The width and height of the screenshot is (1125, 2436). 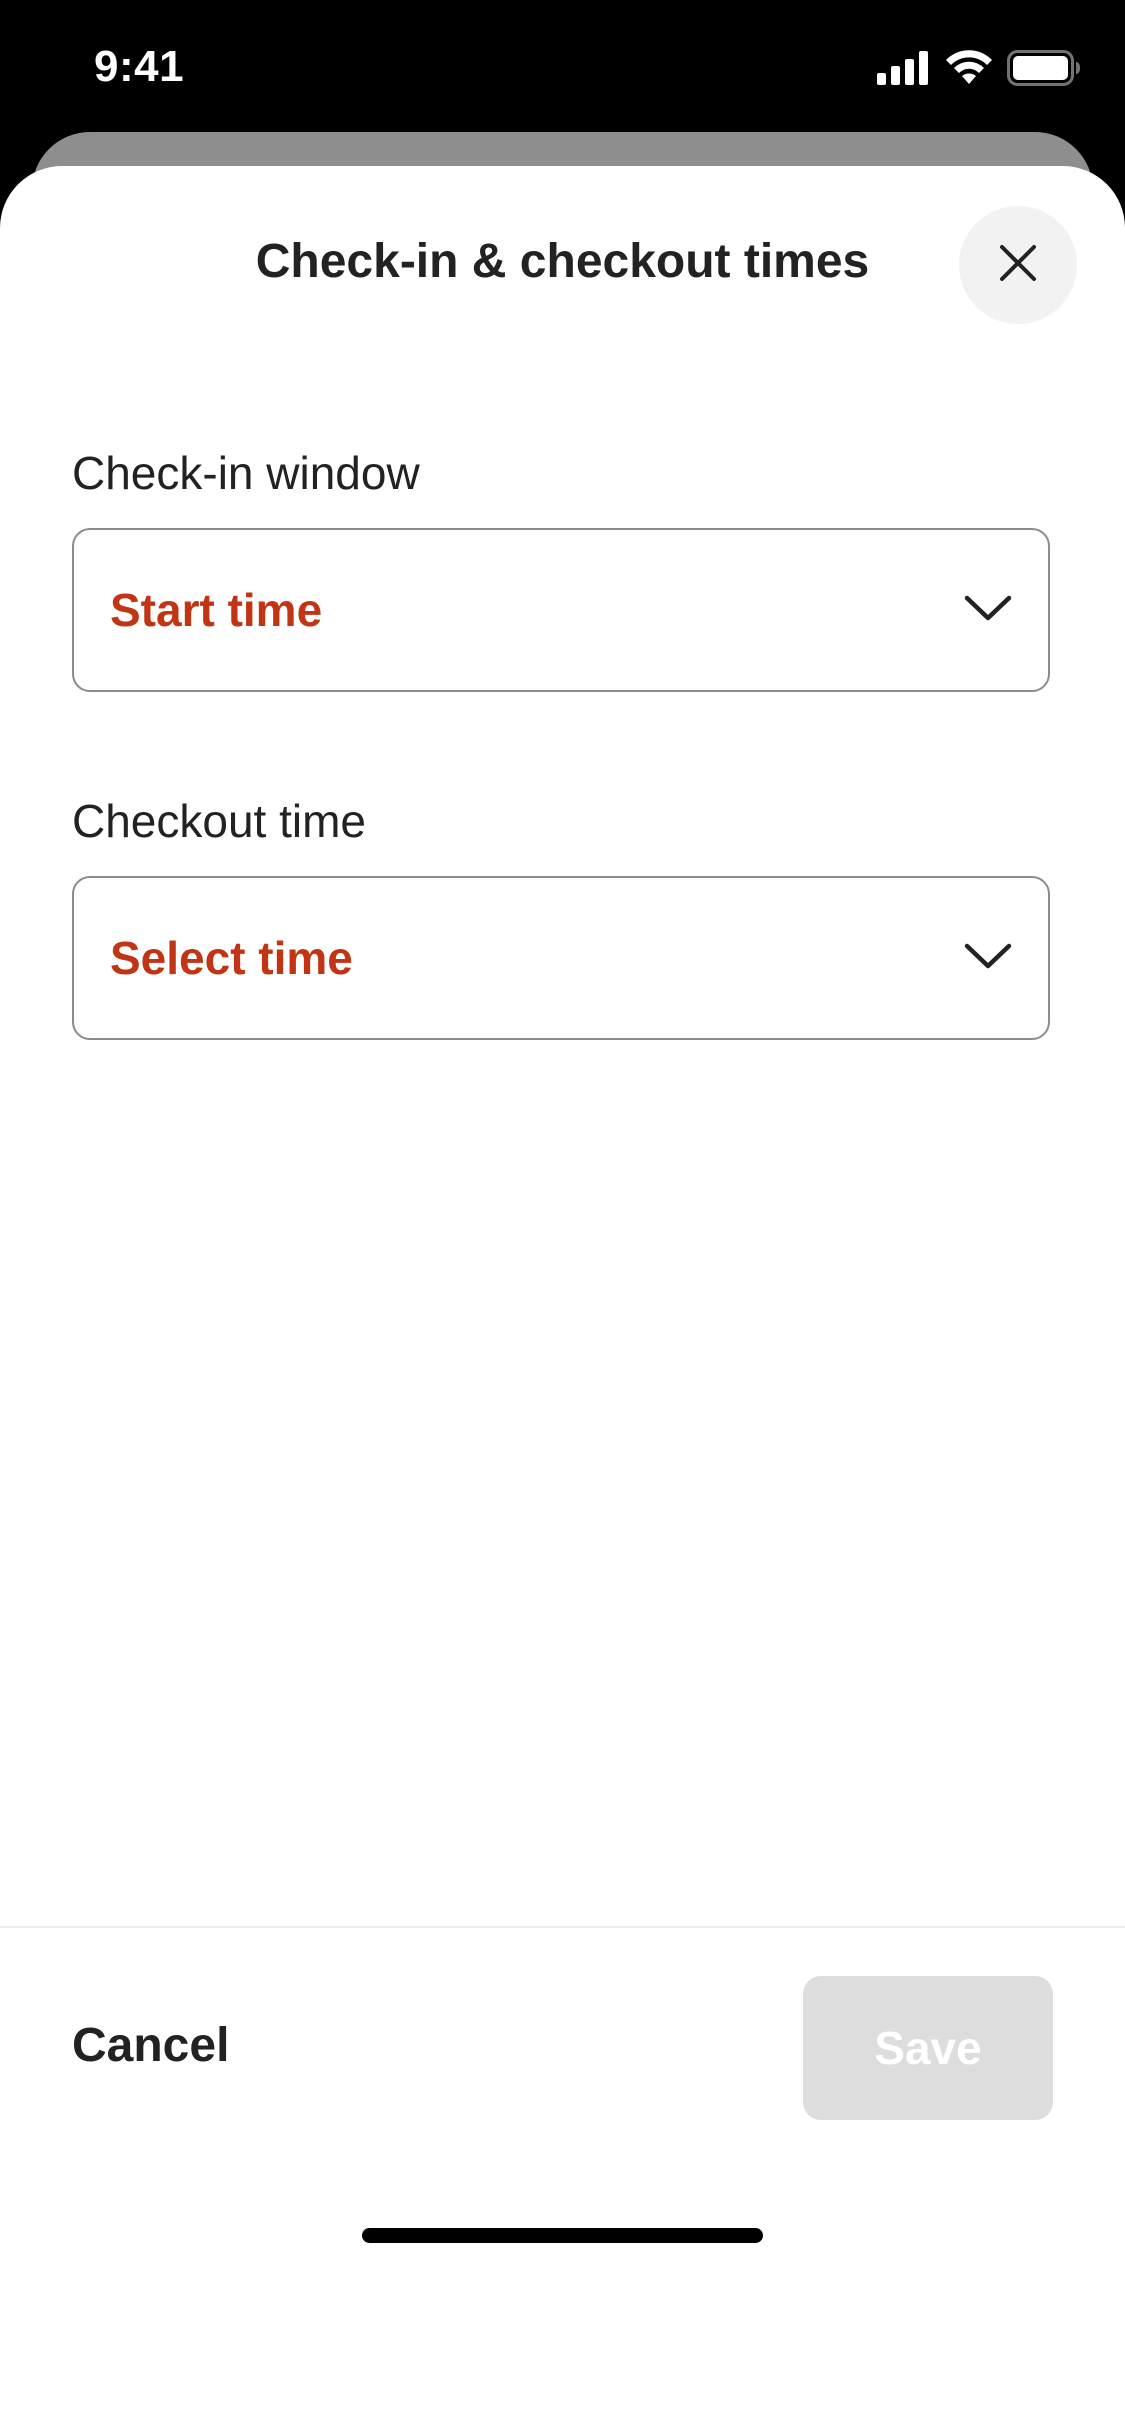 What do you see at coordinates (969, 70) in the screenshot?
I see `wifi-icon` at bounding box center [969, 70].